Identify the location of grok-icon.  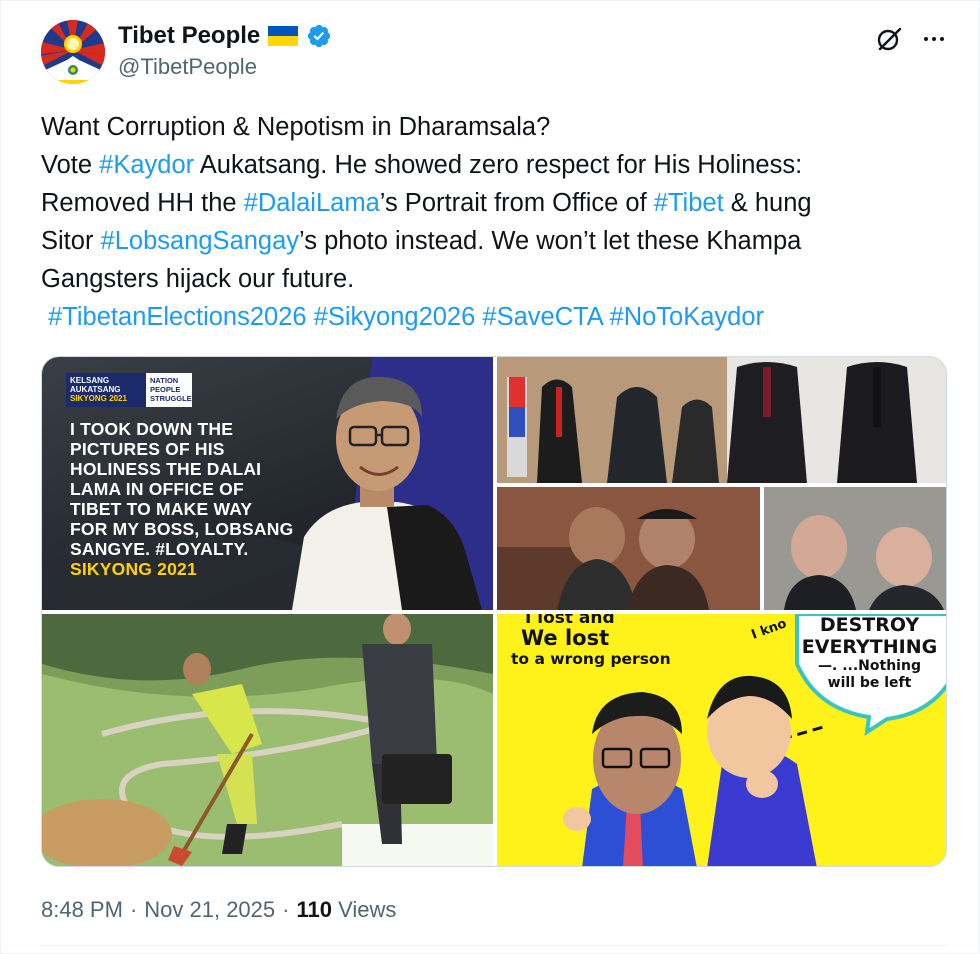
(889, 39).